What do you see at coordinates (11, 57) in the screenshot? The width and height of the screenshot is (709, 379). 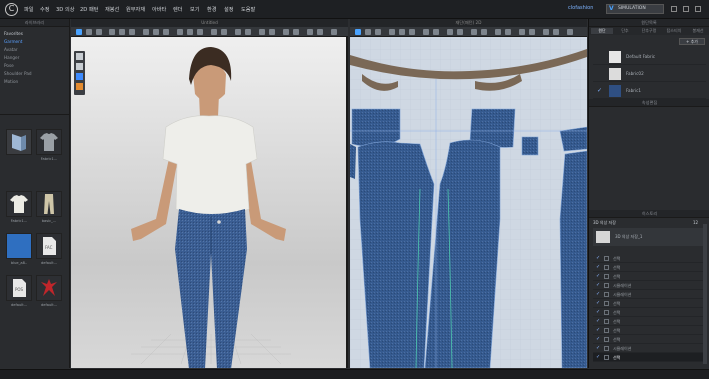 I see `library-item-hanger: Hanger` at bounding box center [11, 57].